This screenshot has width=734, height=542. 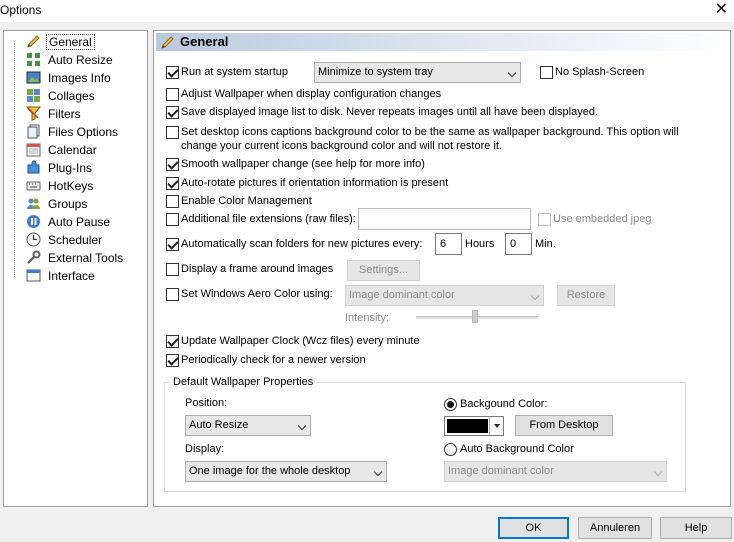 What do you see at coordinates (33, 186) in the screenshot?
I see `keyboard-icon` at bounding box center [33, 186].